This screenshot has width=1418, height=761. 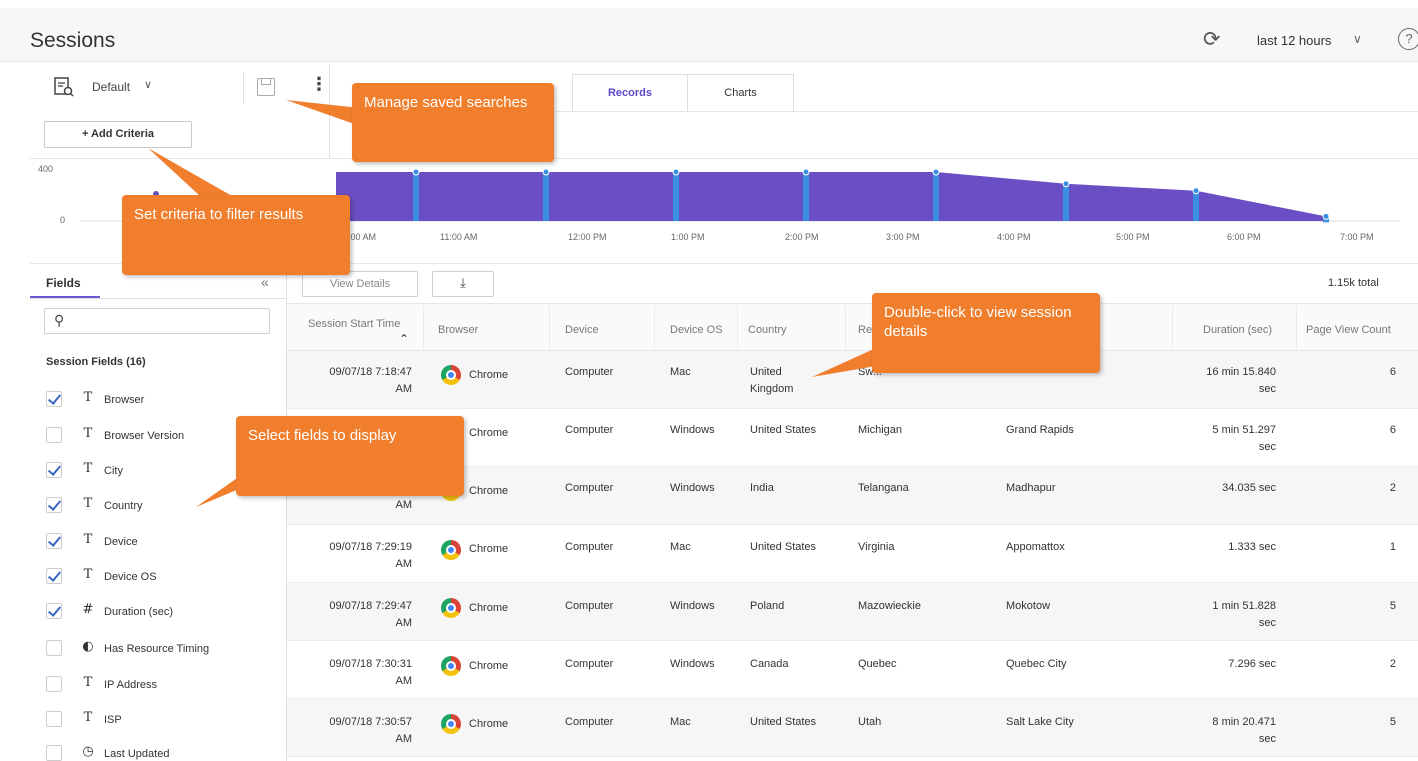 I want to click on time-range-select: last 12 hours, so click(x=1294, y=40).